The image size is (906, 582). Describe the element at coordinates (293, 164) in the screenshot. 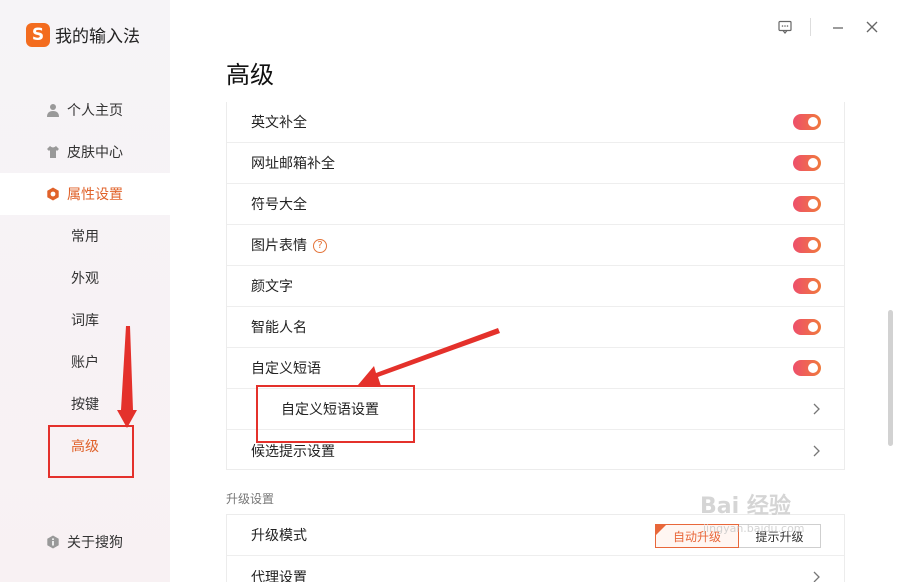

I see `setting-label: 网址邮箱补全` at that location.